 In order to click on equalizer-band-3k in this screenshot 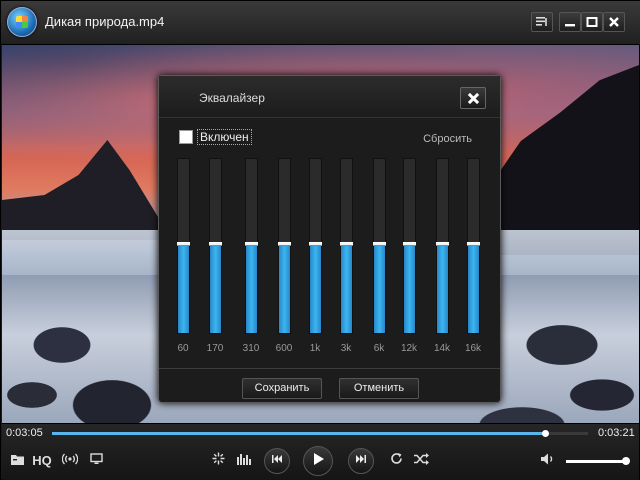, I will do `click(346, 246)`.